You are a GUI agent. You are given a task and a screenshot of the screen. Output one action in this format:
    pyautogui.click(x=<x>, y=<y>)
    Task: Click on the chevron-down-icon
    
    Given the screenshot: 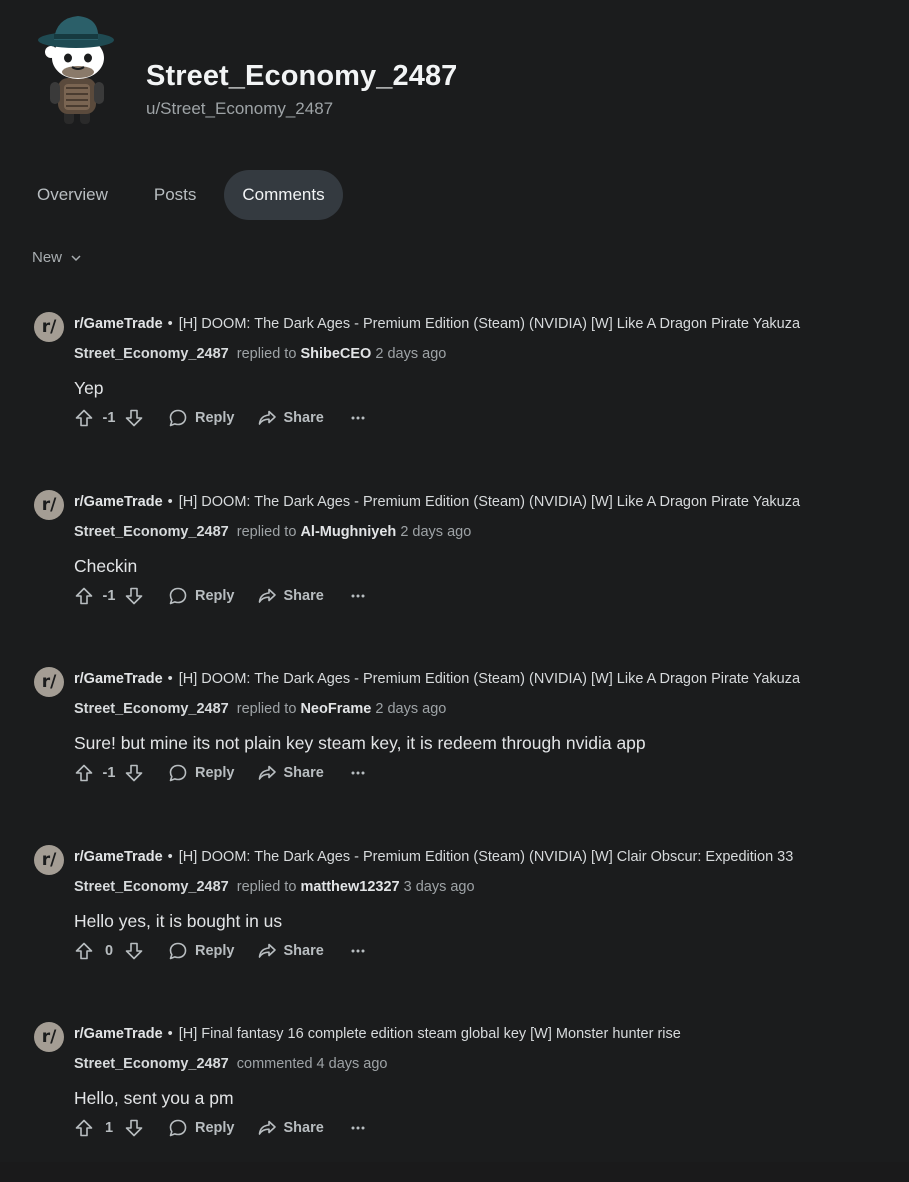 What is the action you would take?
    pyautogui.click(x=76, y=257)
    